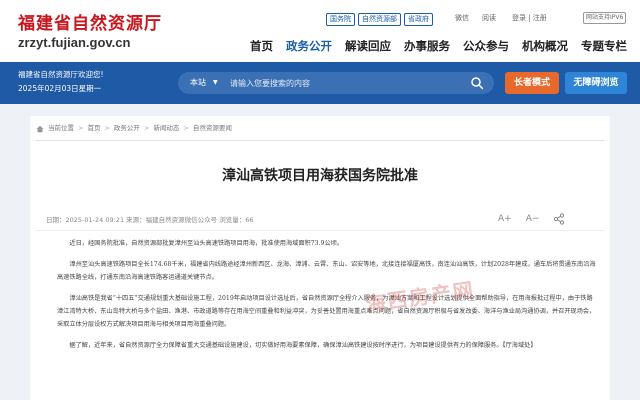  I want to click on current-date: 2025年02月03日星期一, so click(60, 88).